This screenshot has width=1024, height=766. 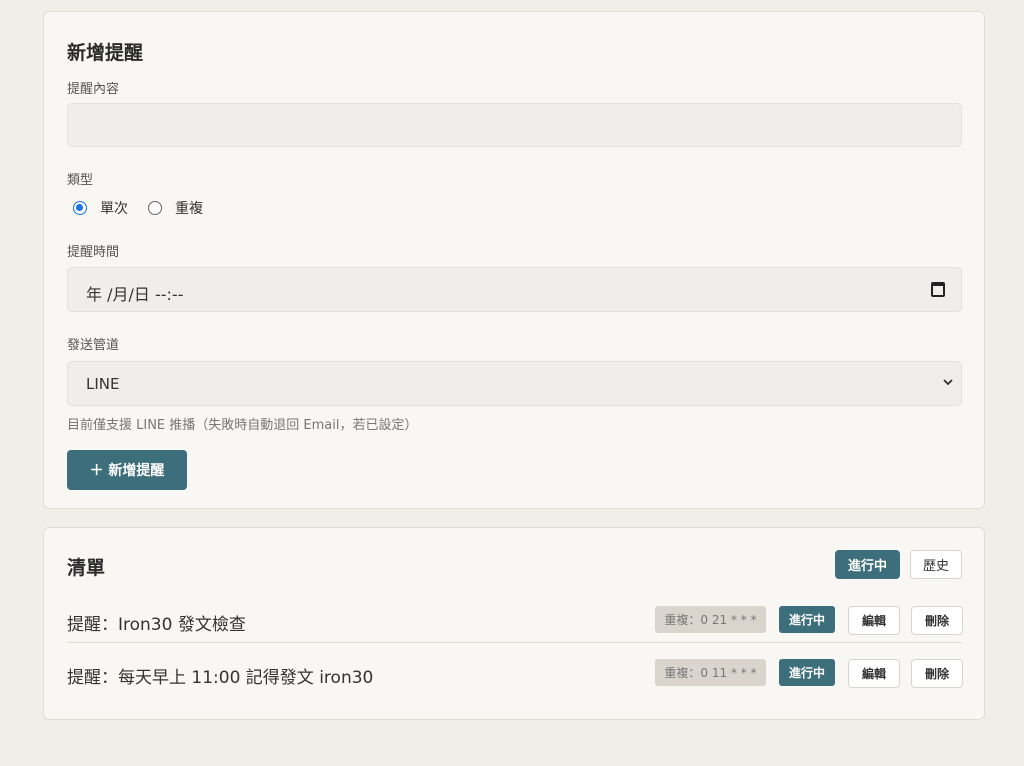 What do you see at coordinates (135, 294) in the screenshot?
I see `datetime-placeholder: 年 /月/日 --:--` at bounding box center [135, 294].